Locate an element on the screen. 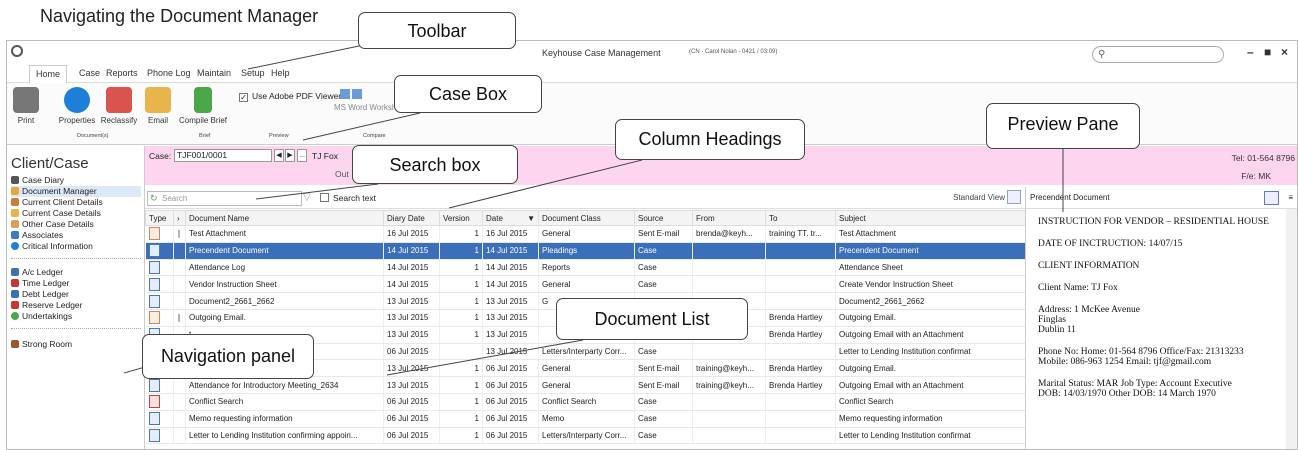  close-icon: × is located at coordinates (1284, 52).